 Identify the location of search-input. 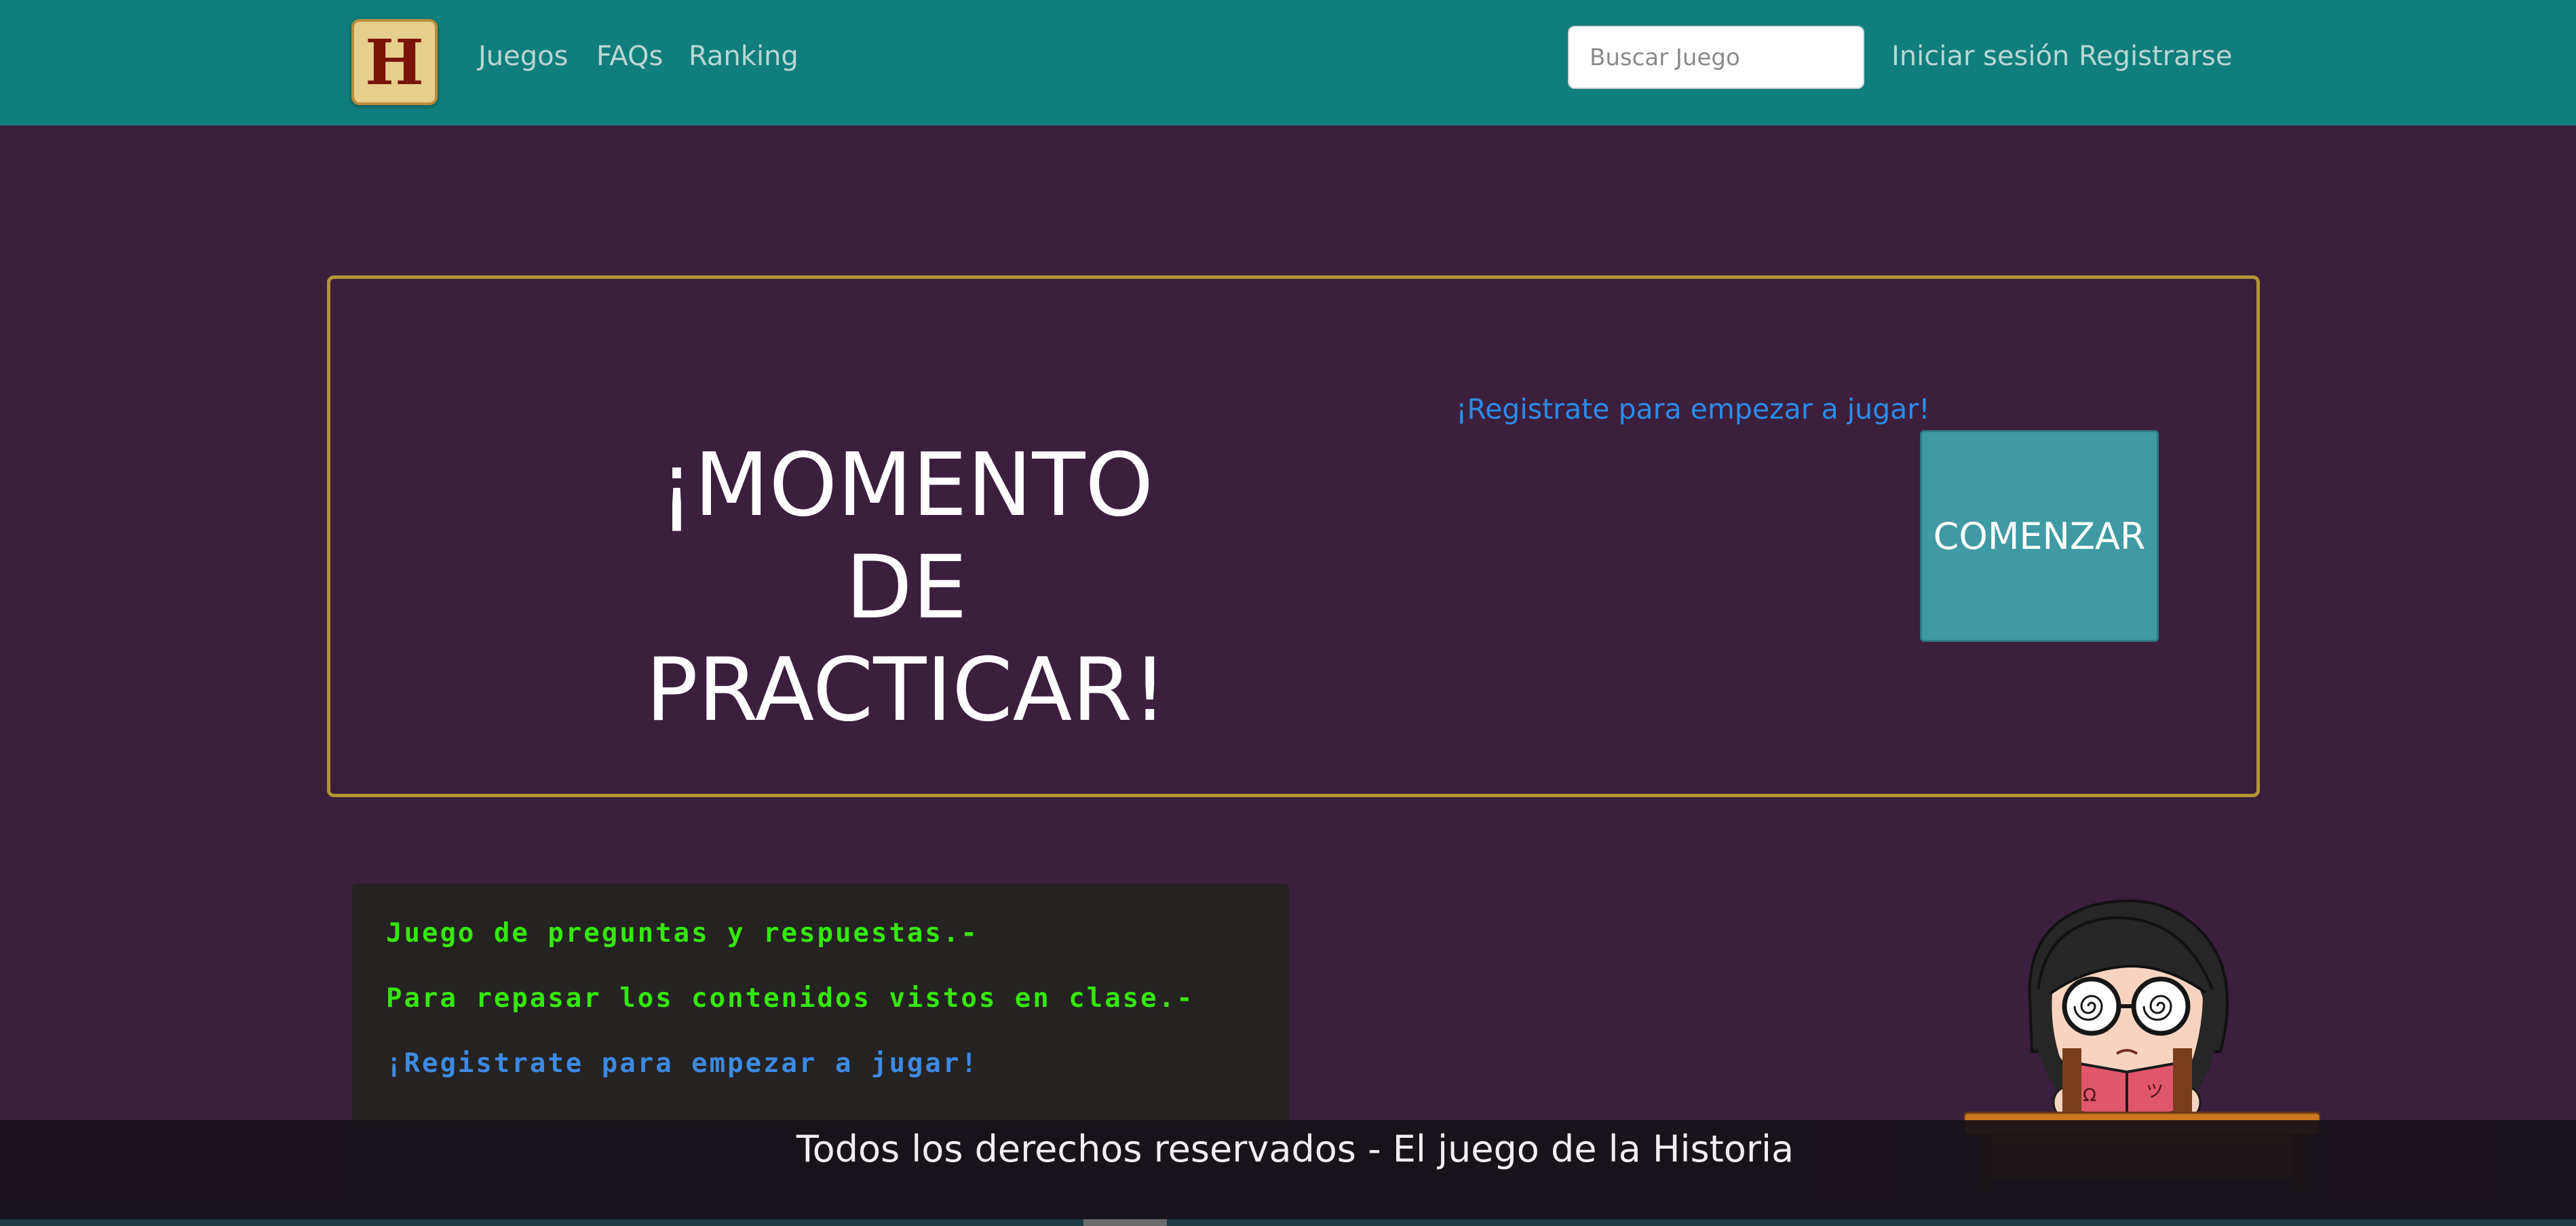
(1716, 57).